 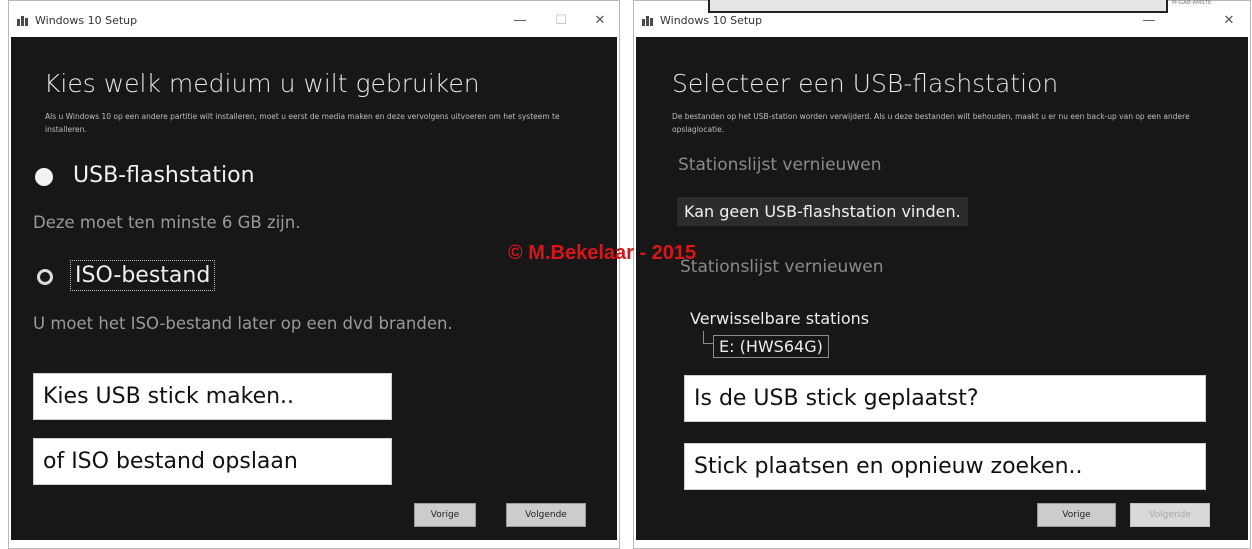 I want to click on copyright-watermark: © M.Bekelaar - 2015, so click(x=602, y=253).